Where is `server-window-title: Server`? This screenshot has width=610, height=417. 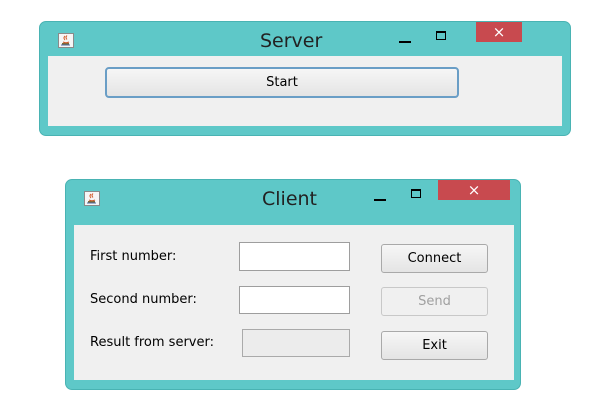 server-window-title: Server is located at coordinates (291, 41).